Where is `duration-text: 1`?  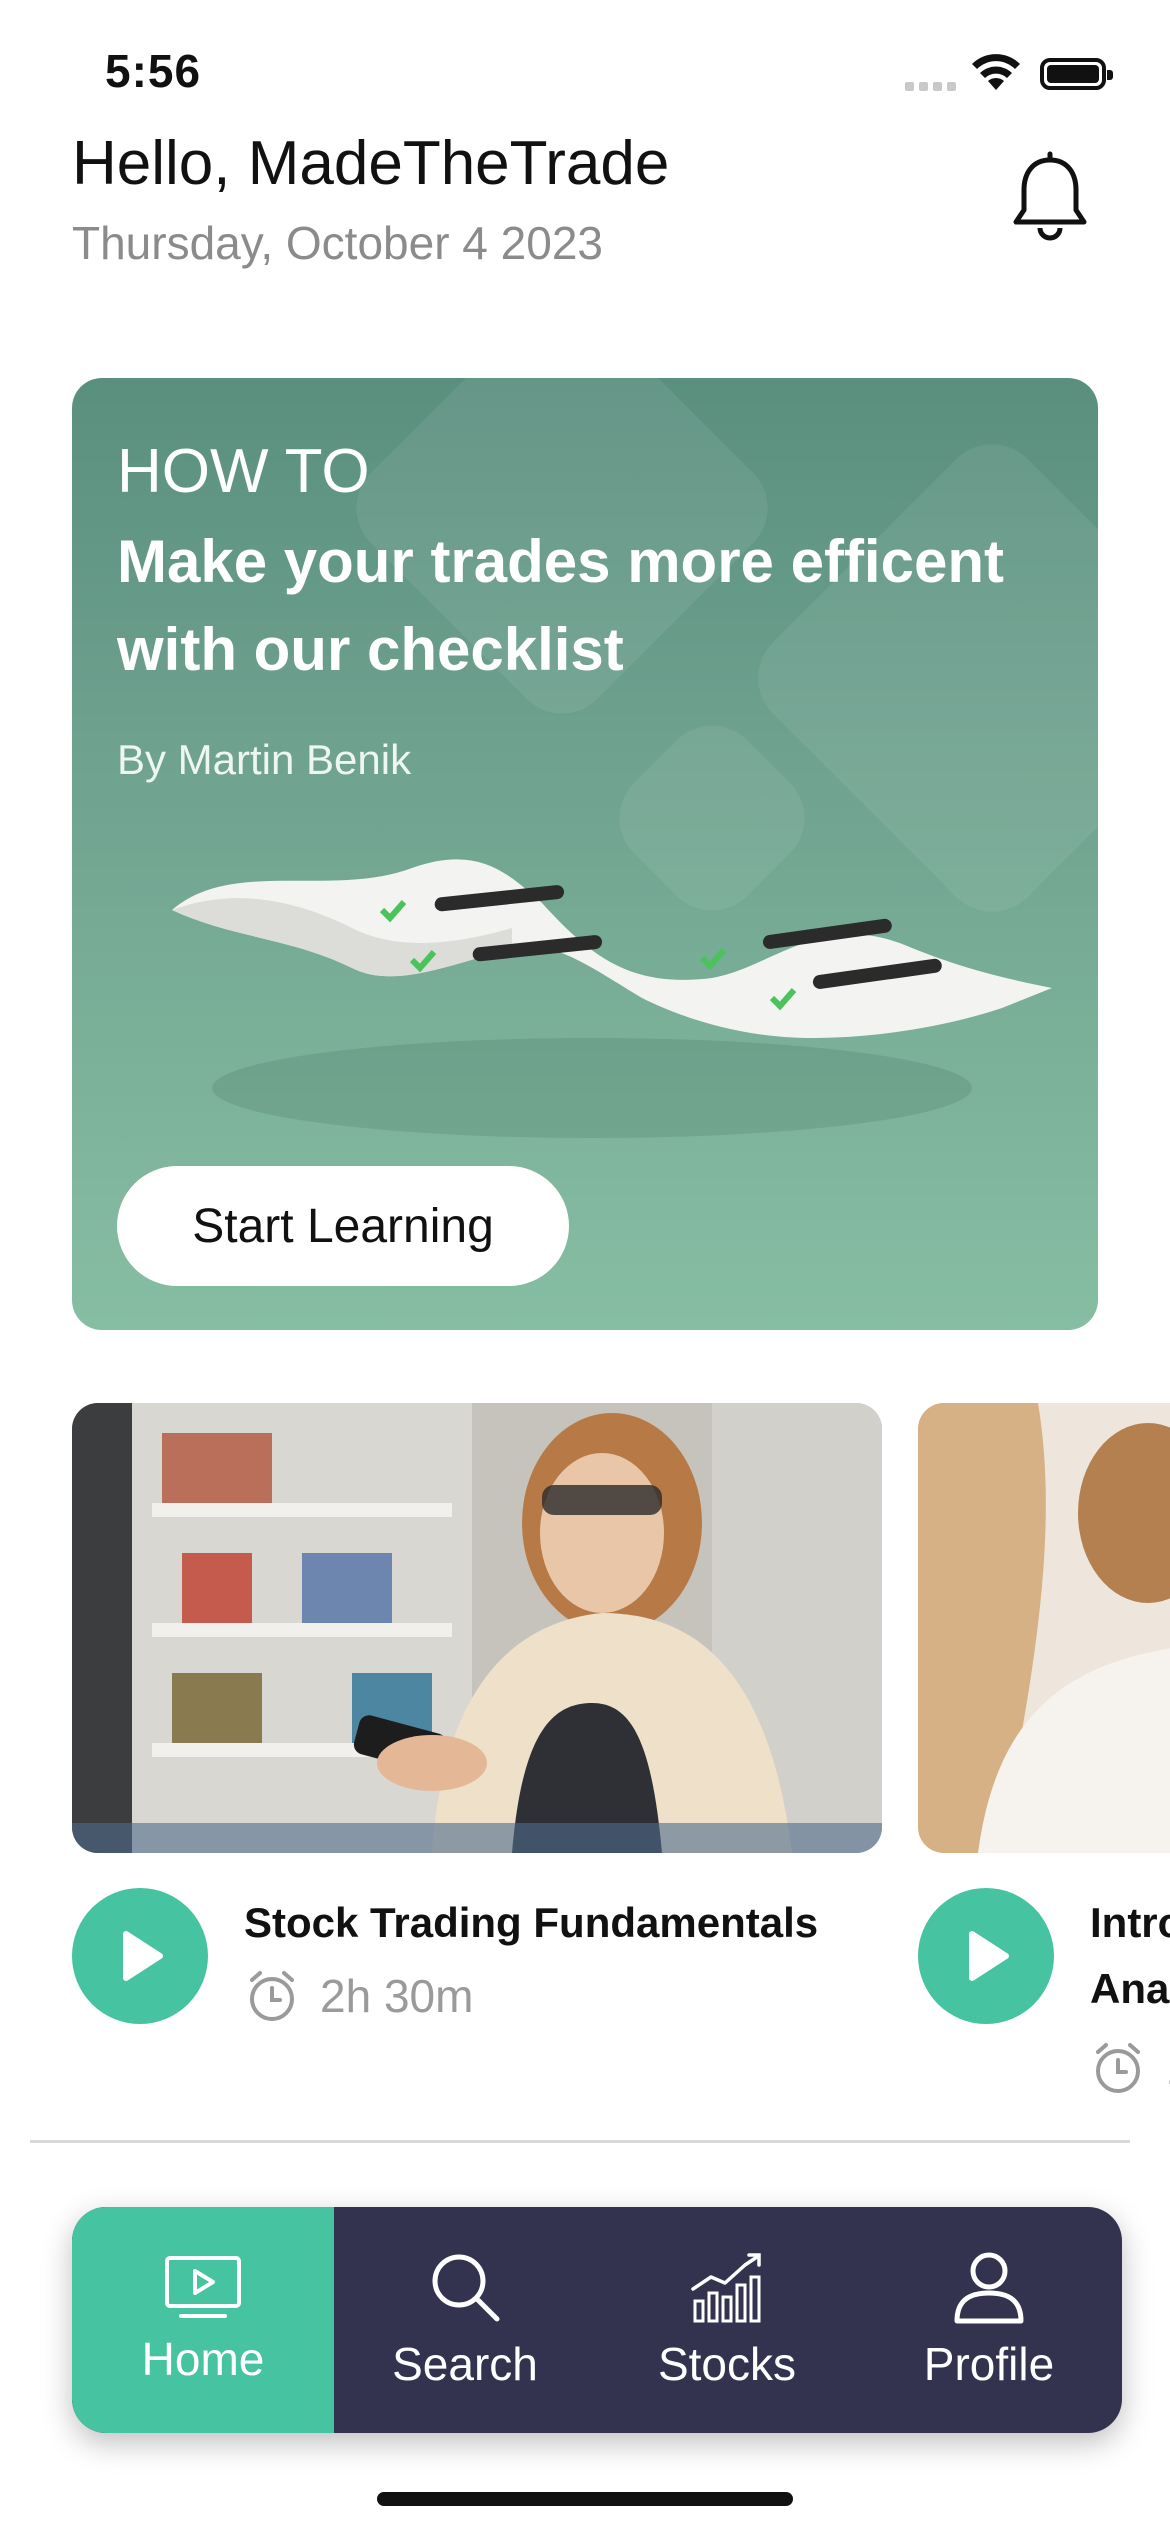
duration-text: 1 is located at coordinates (1168, 2068).